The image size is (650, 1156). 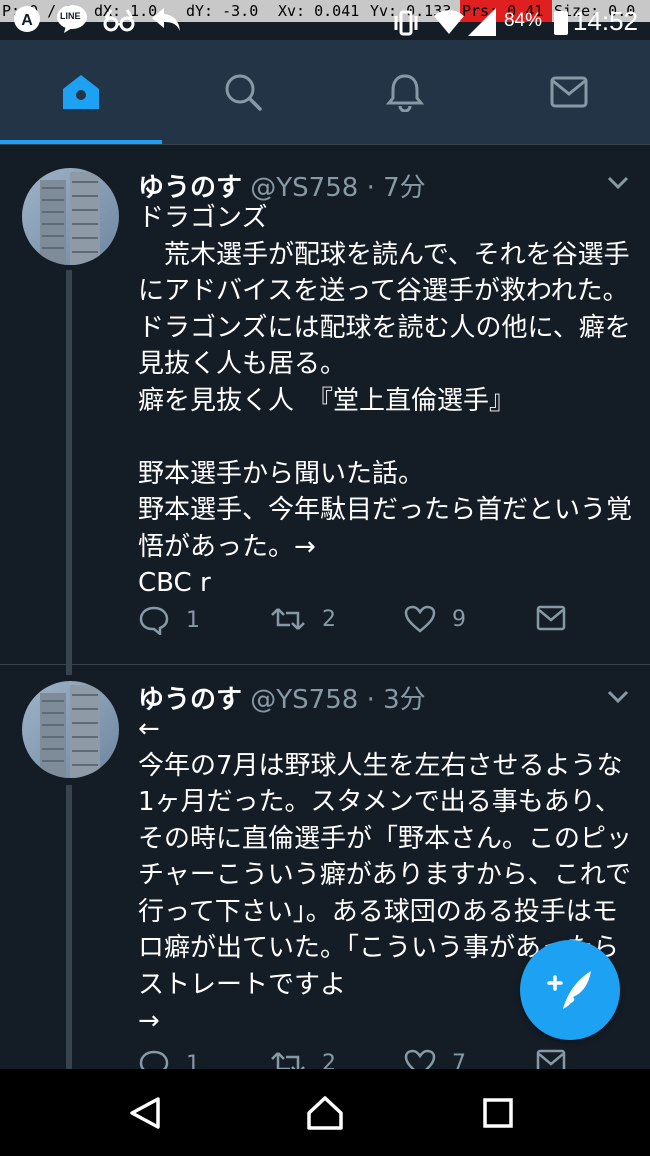 I want to click on app-notification-icon: A, so click(x=27, y=19).